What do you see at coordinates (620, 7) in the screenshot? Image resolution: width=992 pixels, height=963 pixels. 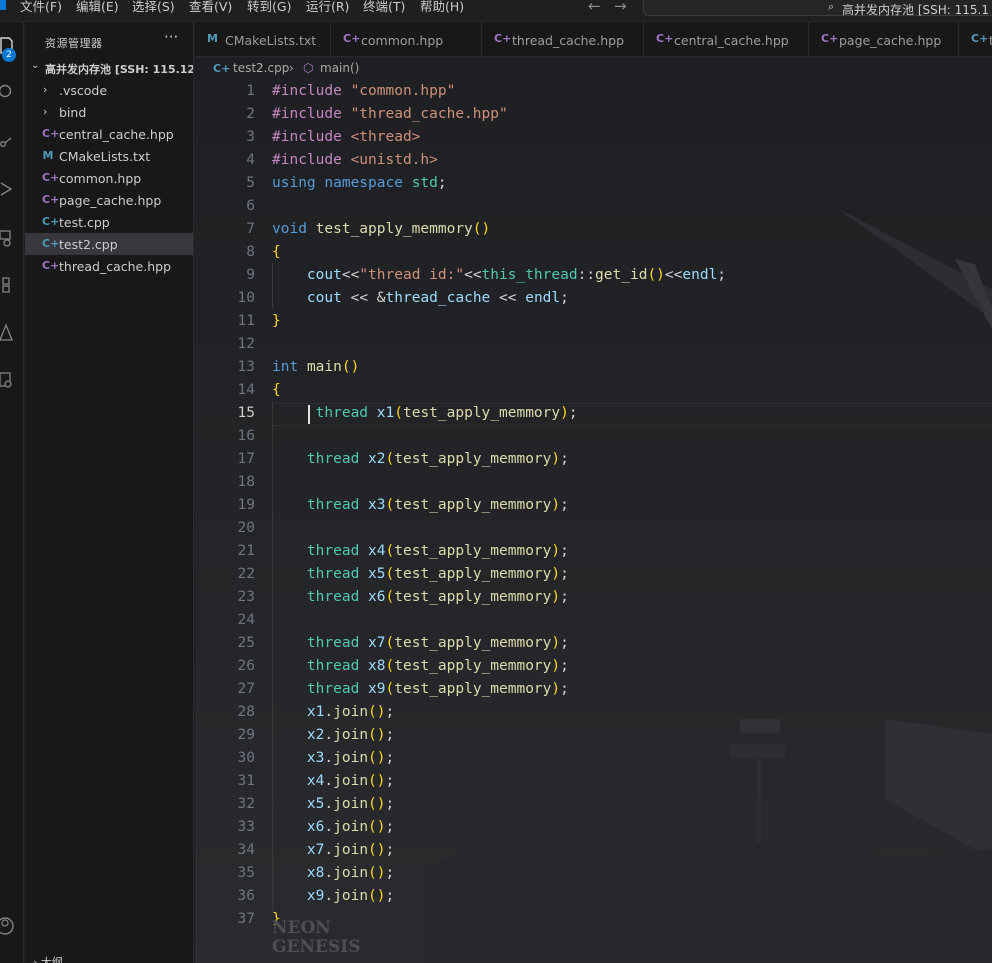 I see `forward-arrow-icon: →` at bounding box center [620, 7].